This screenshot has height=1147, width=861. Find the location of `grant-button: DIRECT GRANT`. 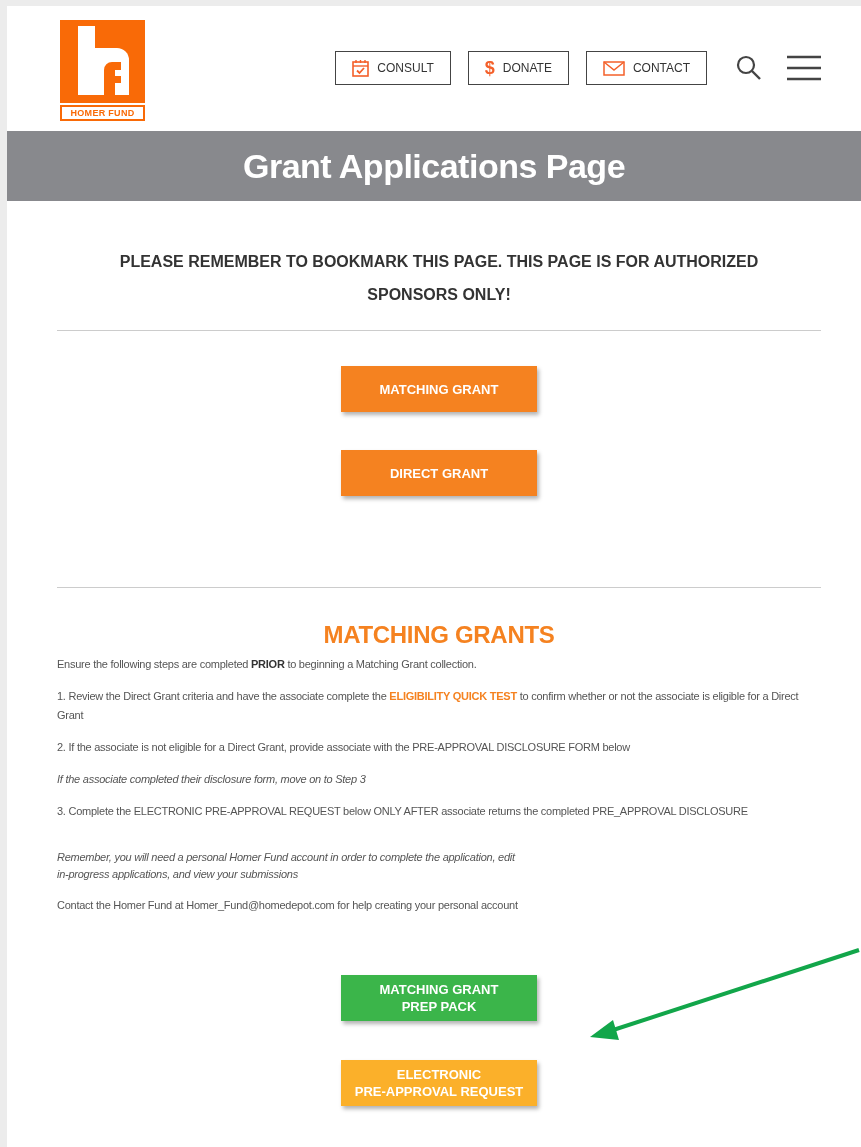

grant-button: DIRECT GRANT is located at coordinates (439, 473).